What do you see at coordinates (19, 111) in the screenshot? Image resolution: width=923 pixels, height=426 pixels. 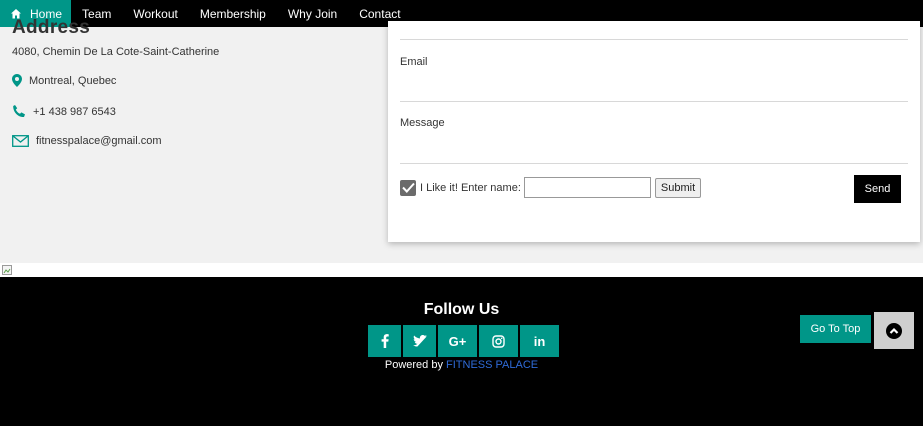 I see `phone-icon` at bounding box center [19, 111].